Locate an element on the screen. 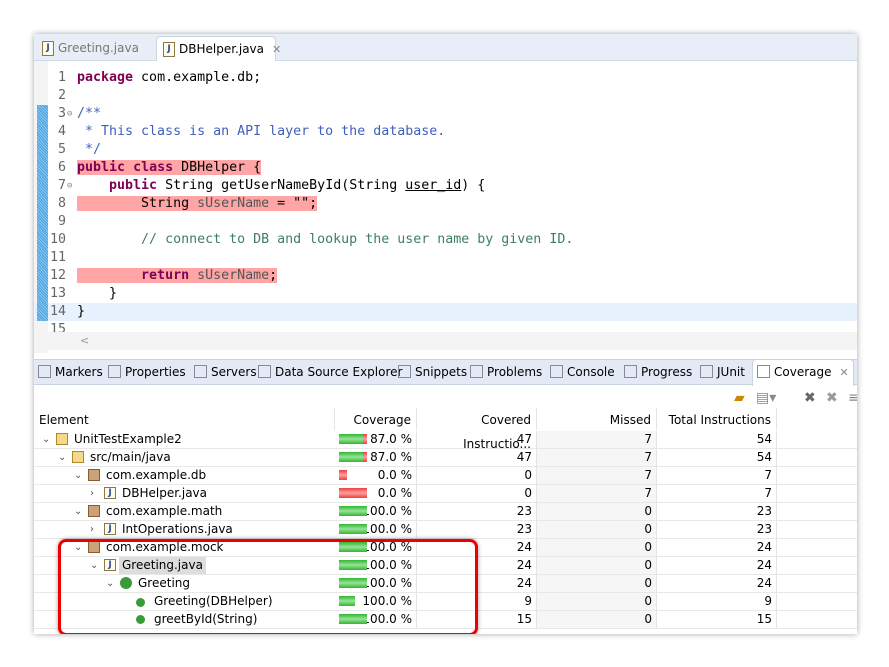 Image resolution: width=889 pixels, height=667 pixels. code-line: 1 package com.example.db; is located at coordinates (445, 78).